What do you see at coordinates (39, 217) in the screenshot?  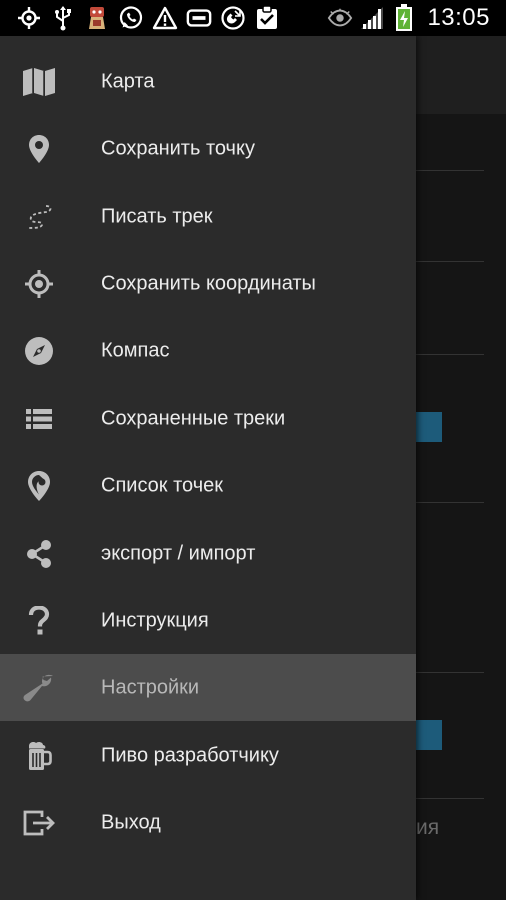 I see `track-path-icon` at bounding box center [39, 217].